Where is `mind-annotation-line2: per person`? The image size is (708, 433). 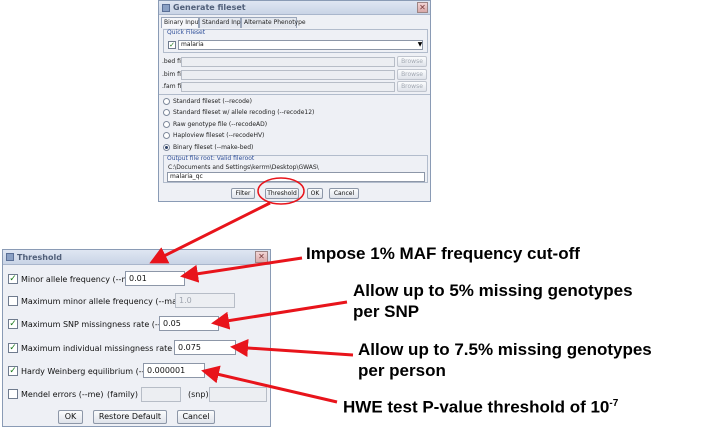 mind-annotation-line2: per person is located at coordinates (402, 370).